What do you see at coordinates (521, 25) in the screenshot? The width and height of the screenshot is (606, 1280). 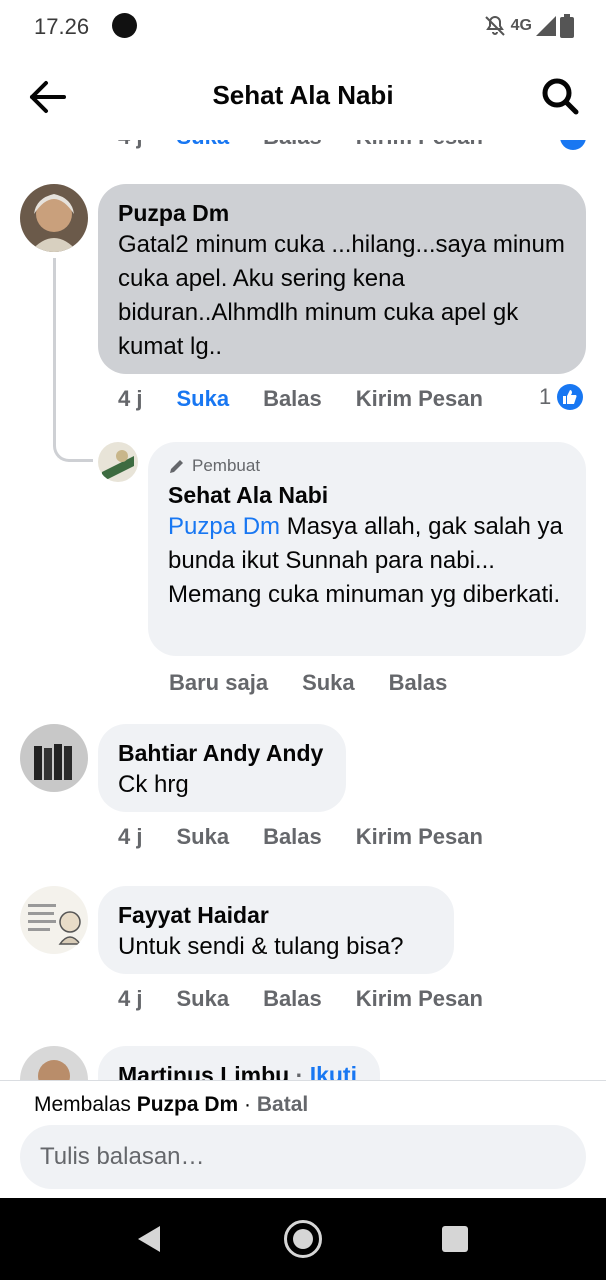 I see `network-type: 4G` at bounding box center [521, 25].